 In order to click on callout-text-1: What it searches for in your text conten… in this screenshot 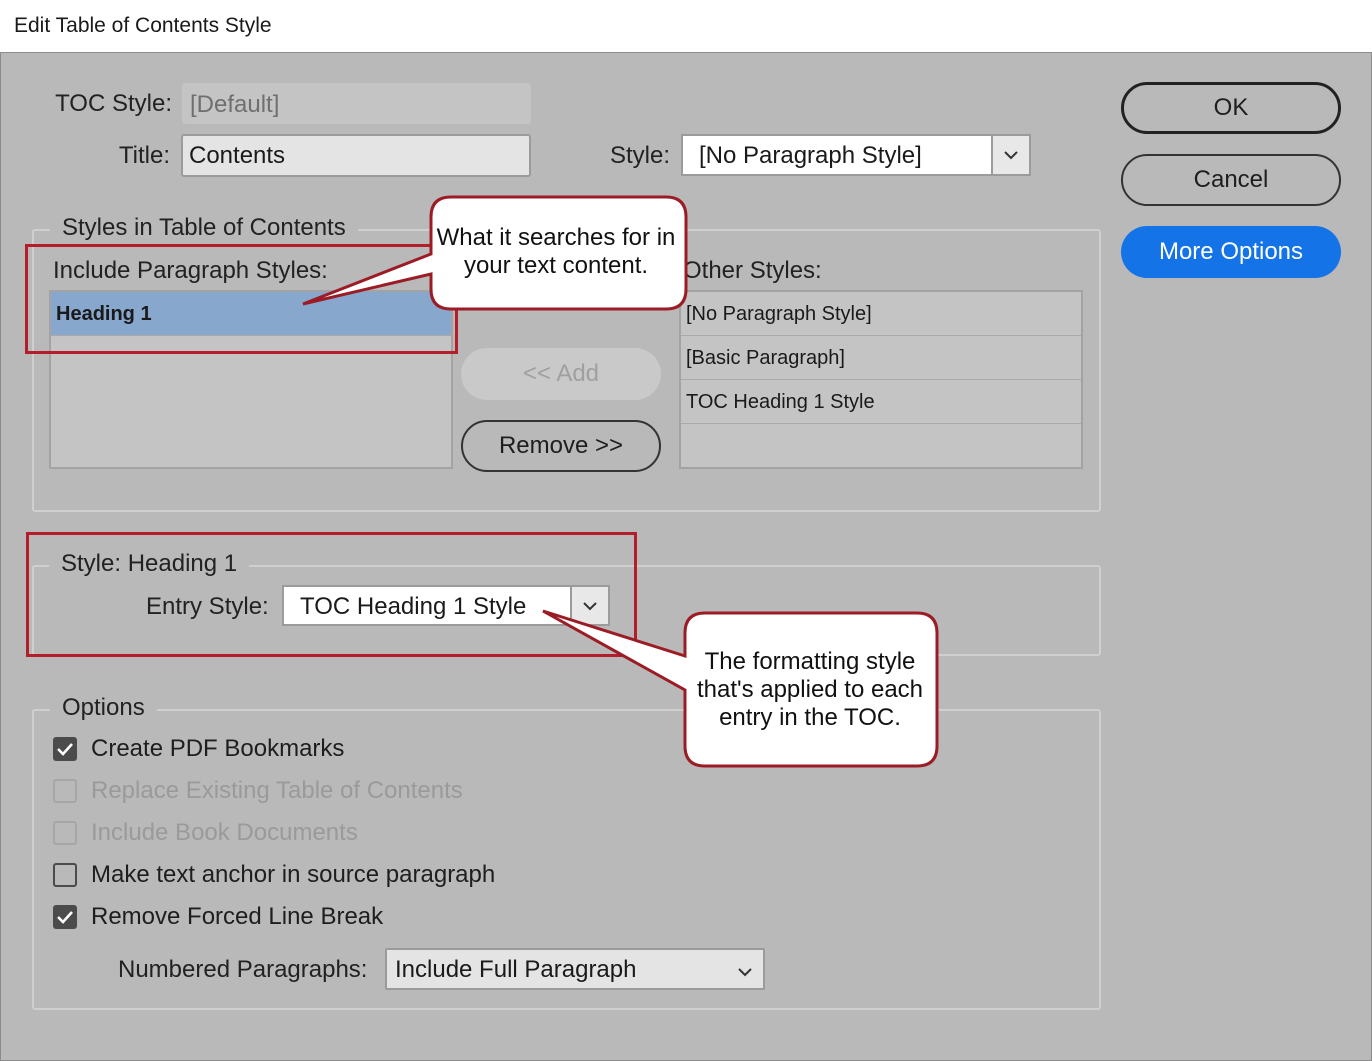, I will do `click(556, 251)`.